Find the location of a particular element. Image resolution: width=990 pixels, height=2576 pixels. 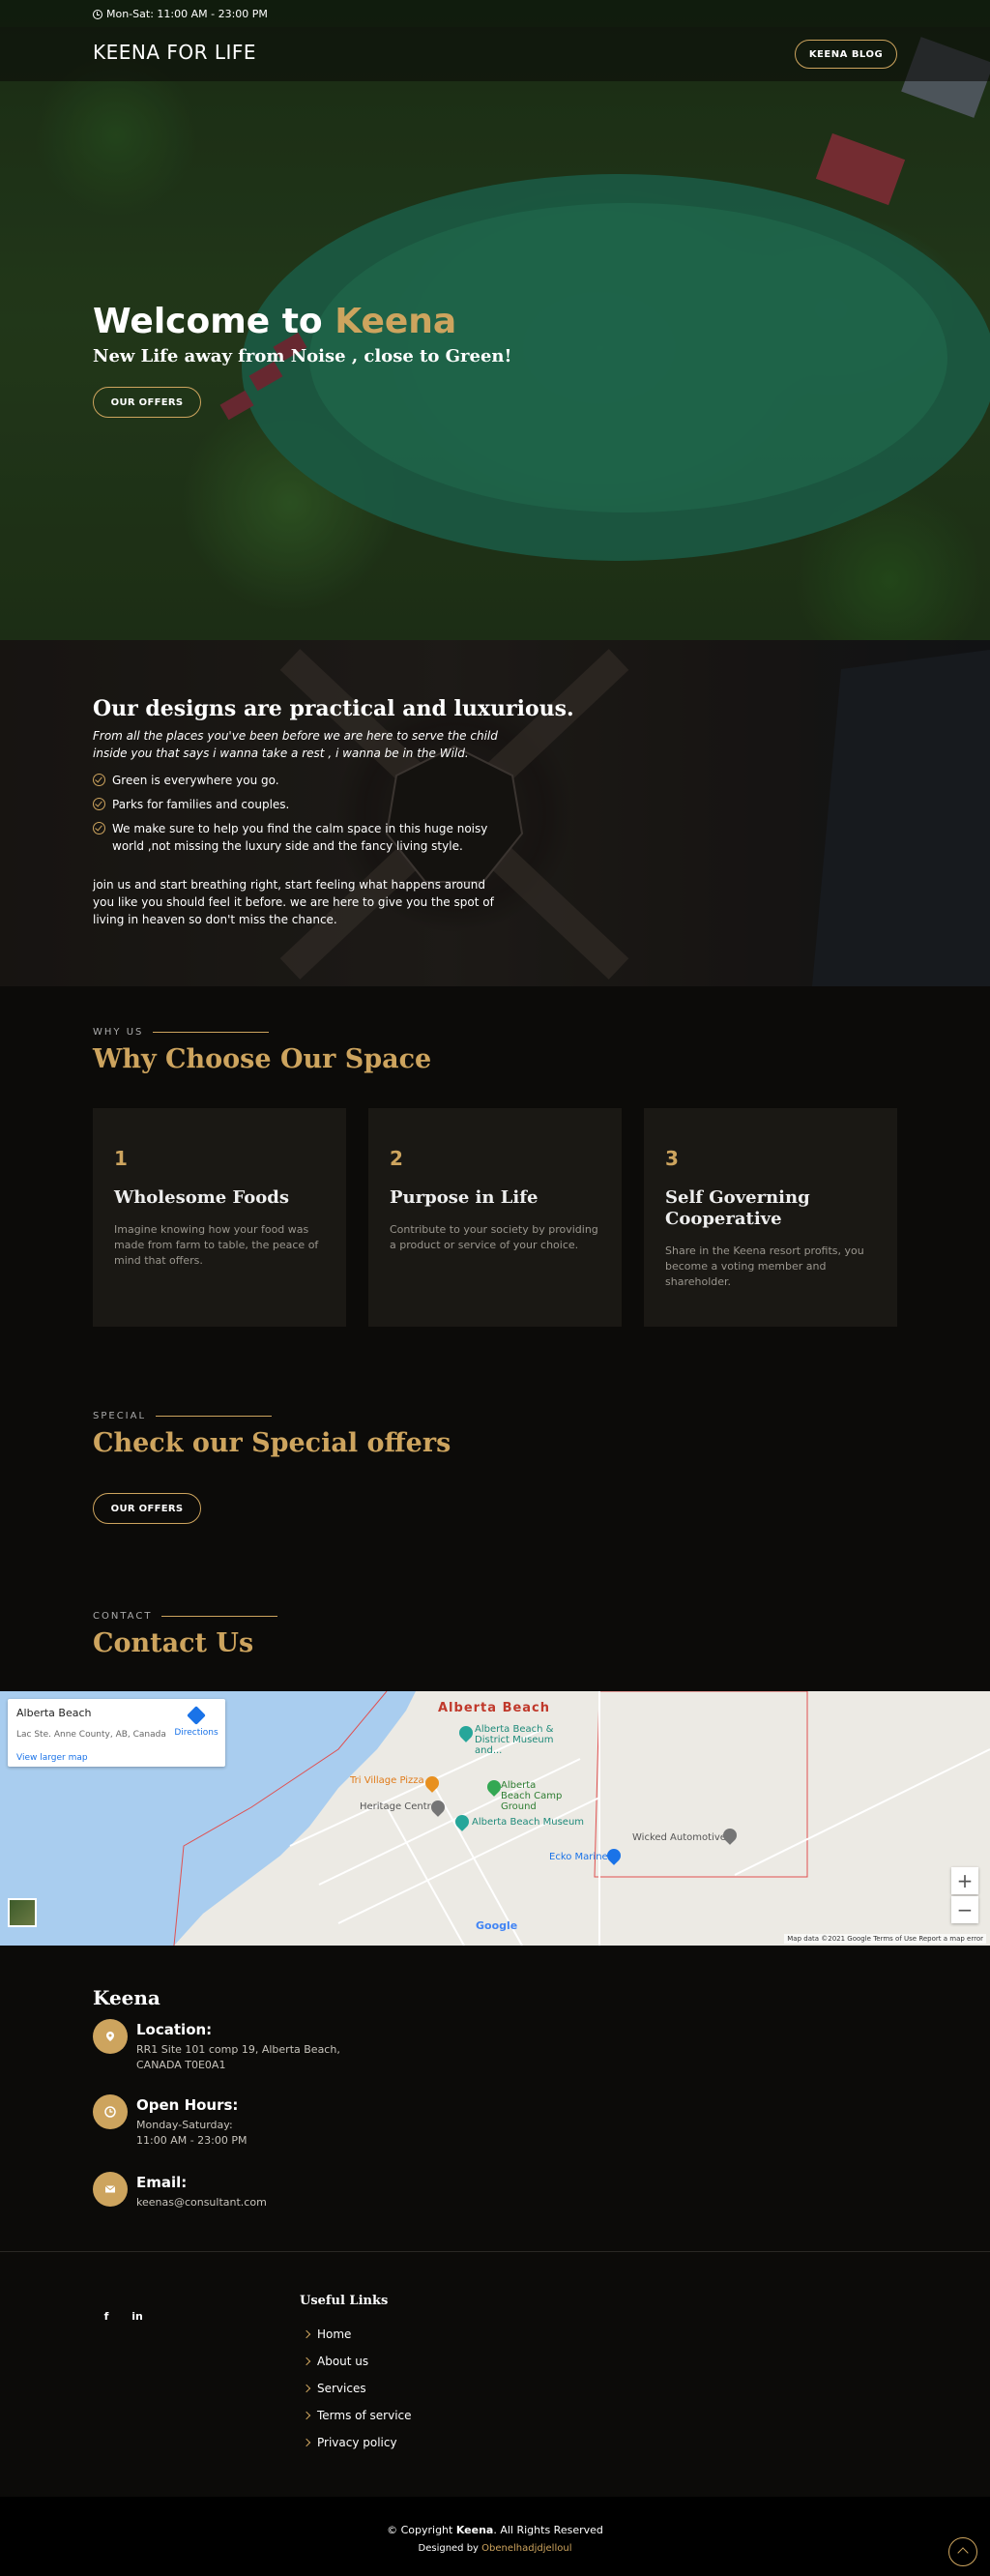

about-heading: Our designs are practical and luxurious. is located at coordinates (333, 708).